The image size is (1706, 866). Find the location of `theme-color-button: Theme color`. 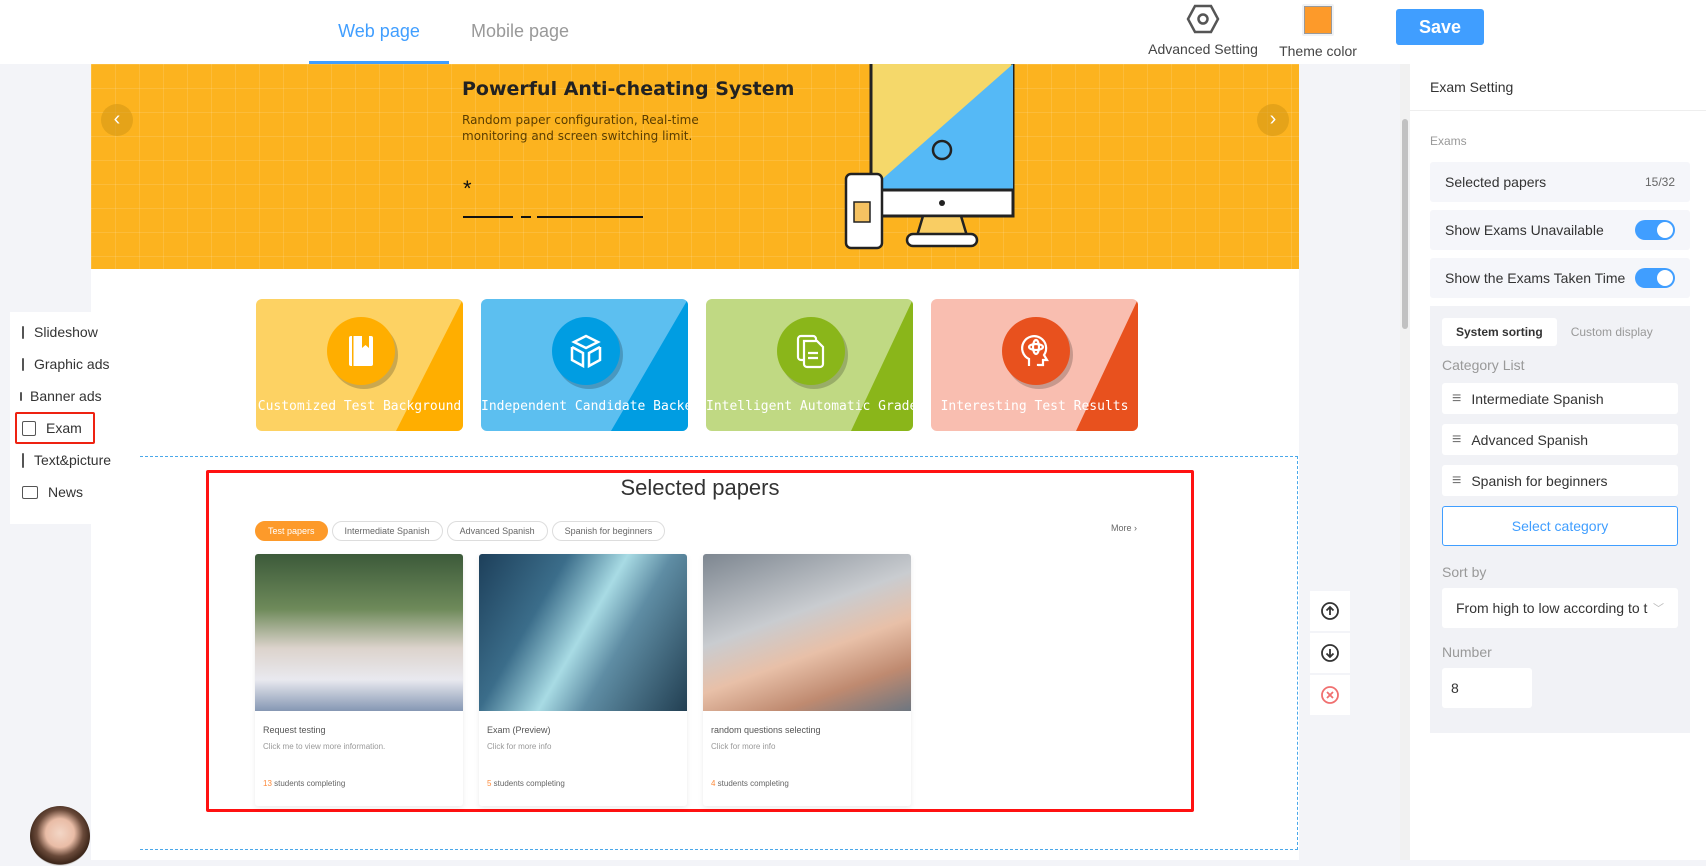

theme-color-button: Theme color is located at coordinates (1318, 31).